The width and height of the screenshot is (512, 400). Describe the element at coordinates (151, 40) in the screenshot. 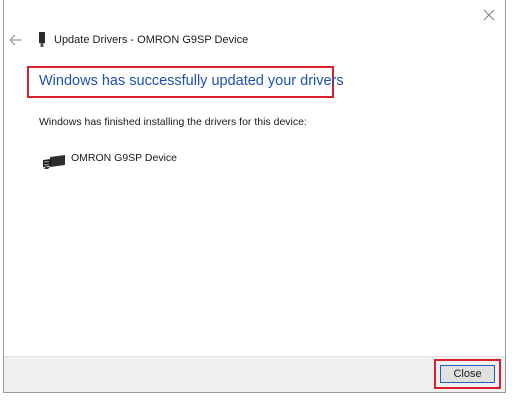

I see `window-title: Update Drivers - OMRON G9SP Device` at that location.